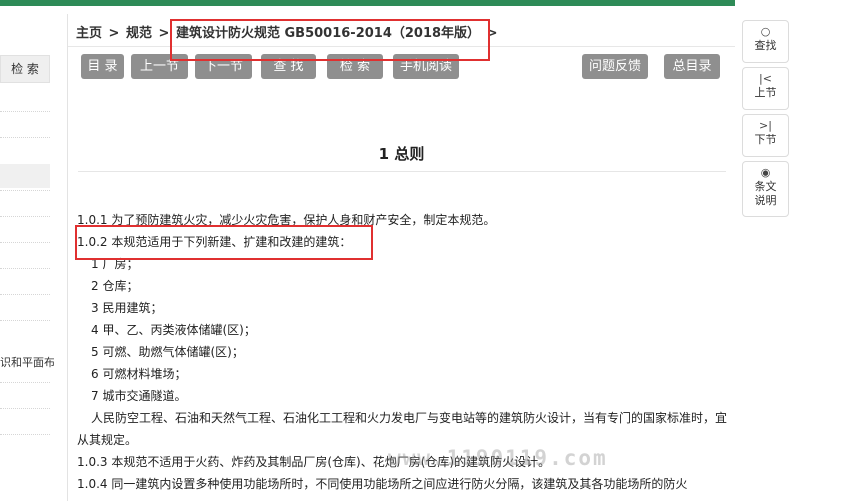 Image resolution: width=849 pixels, height=501 pixels. Describe the element at coordinates (765, 78) in the screenshot. I see `first-page-icon: |<` at that location.